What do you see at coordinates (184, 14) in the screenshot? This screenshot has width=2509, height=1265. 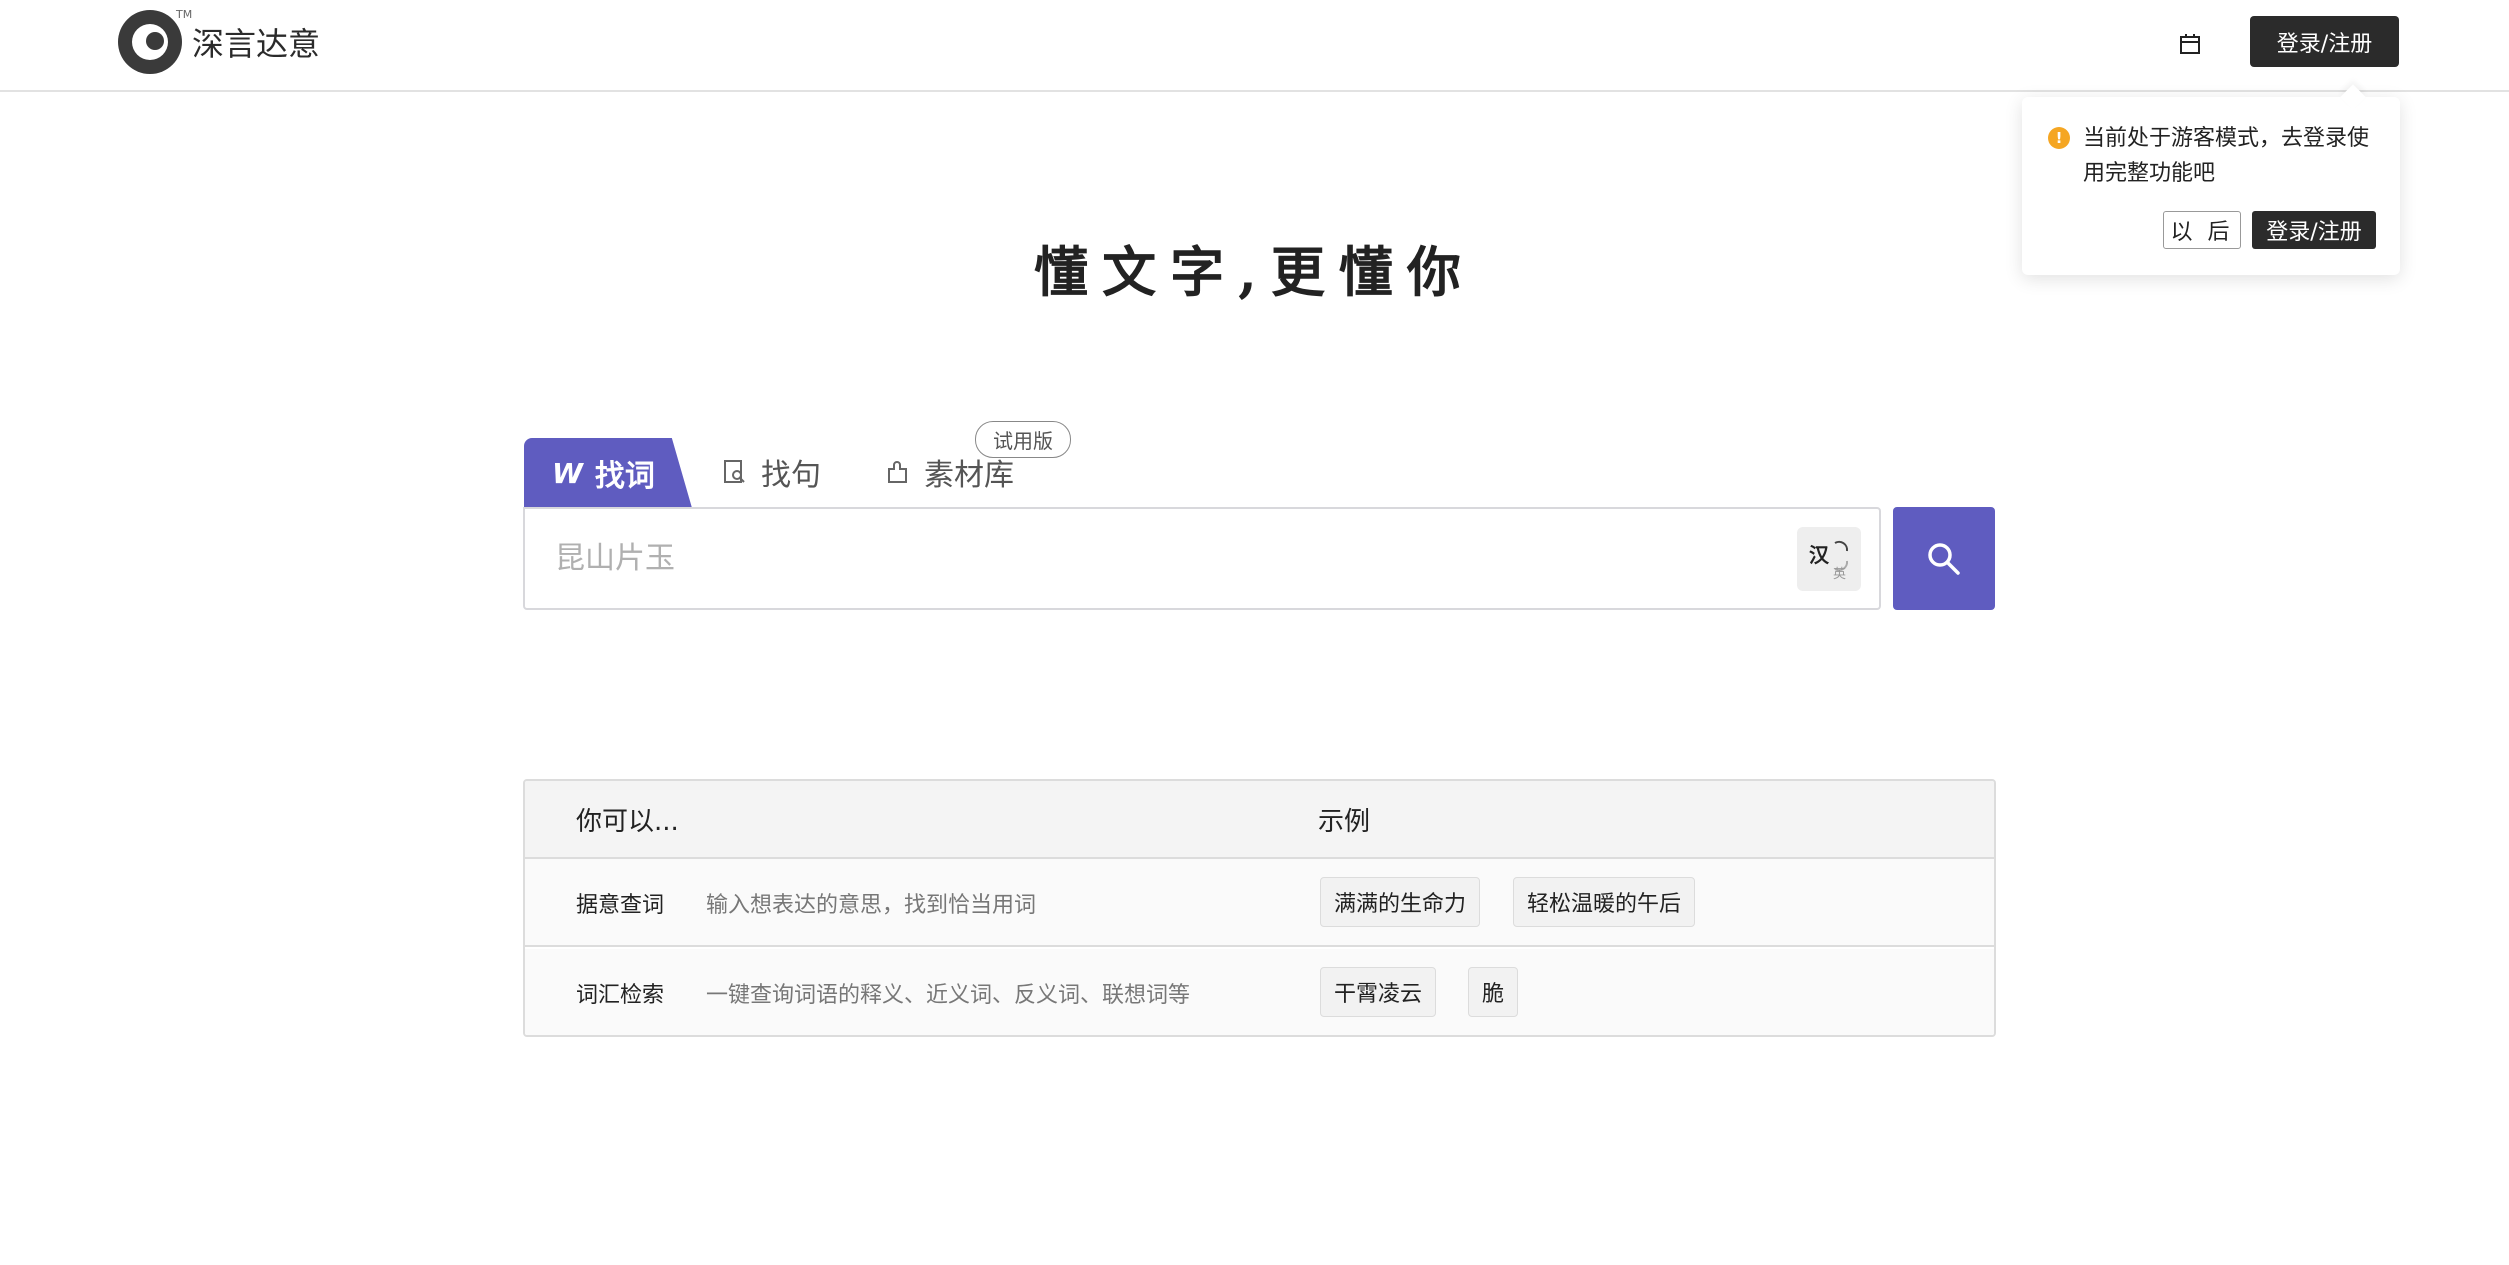 I see `trademark-mark: TM` at bounding box center [184, 14].